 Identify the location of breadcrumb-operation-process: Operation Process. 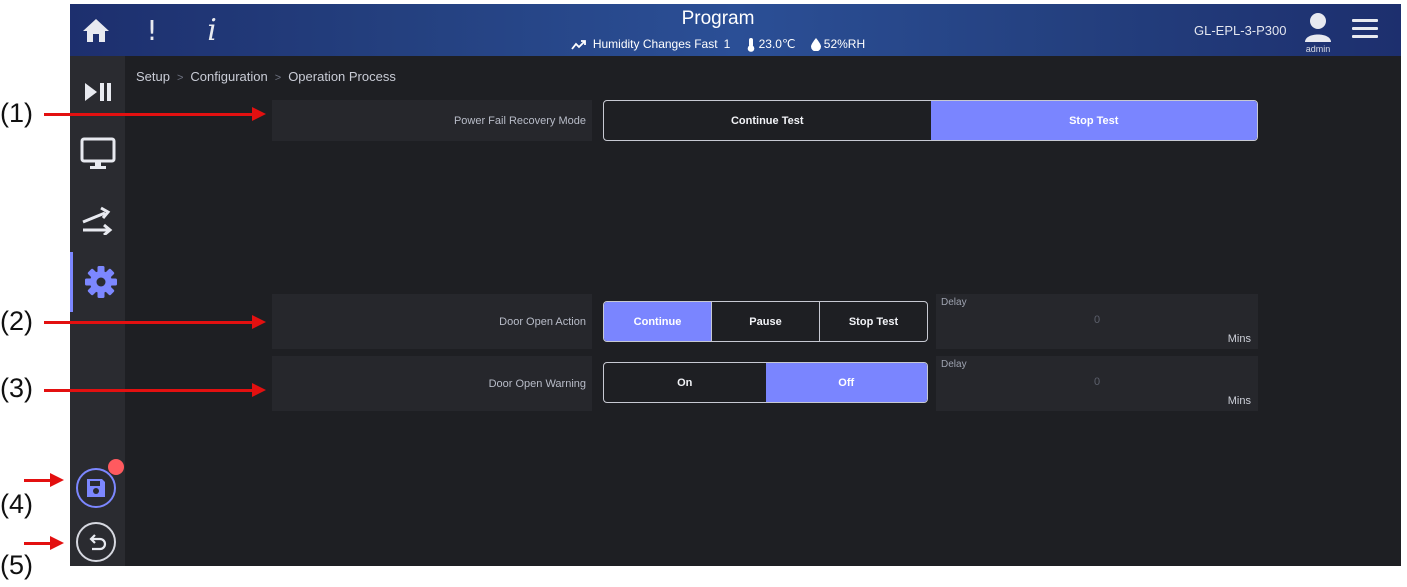
(342, 76).